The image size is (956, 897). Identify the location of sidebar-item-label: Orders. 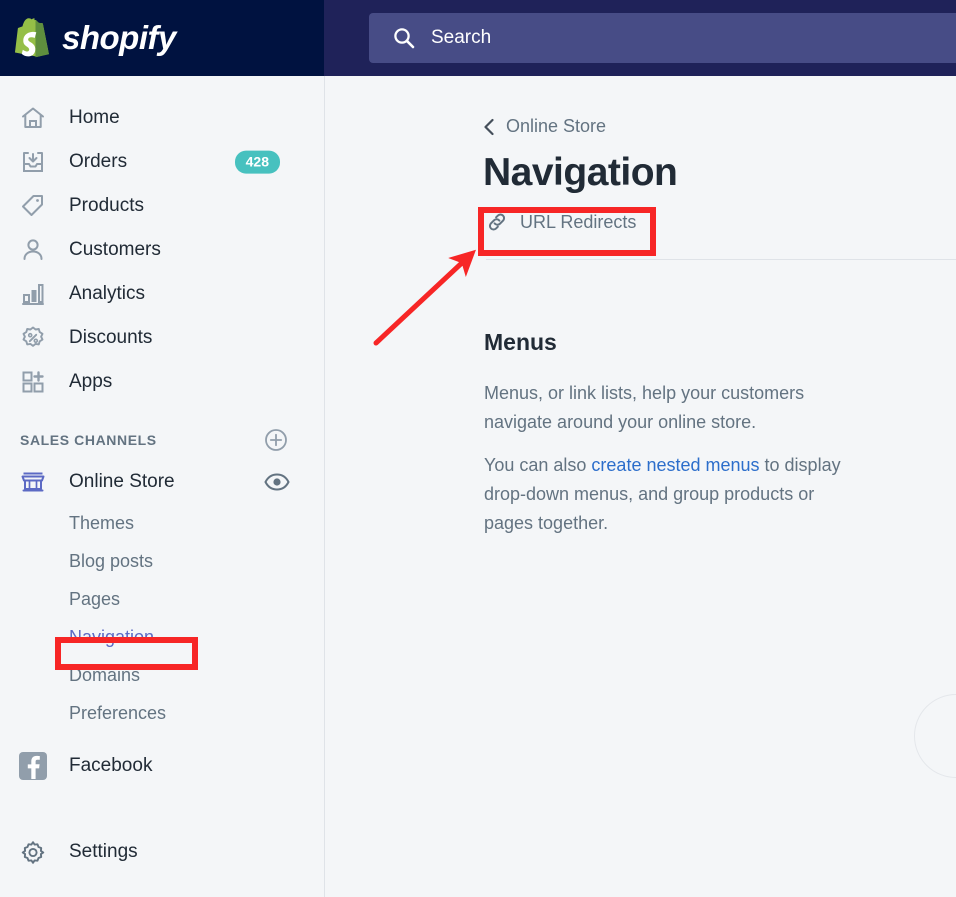
(98, 161).